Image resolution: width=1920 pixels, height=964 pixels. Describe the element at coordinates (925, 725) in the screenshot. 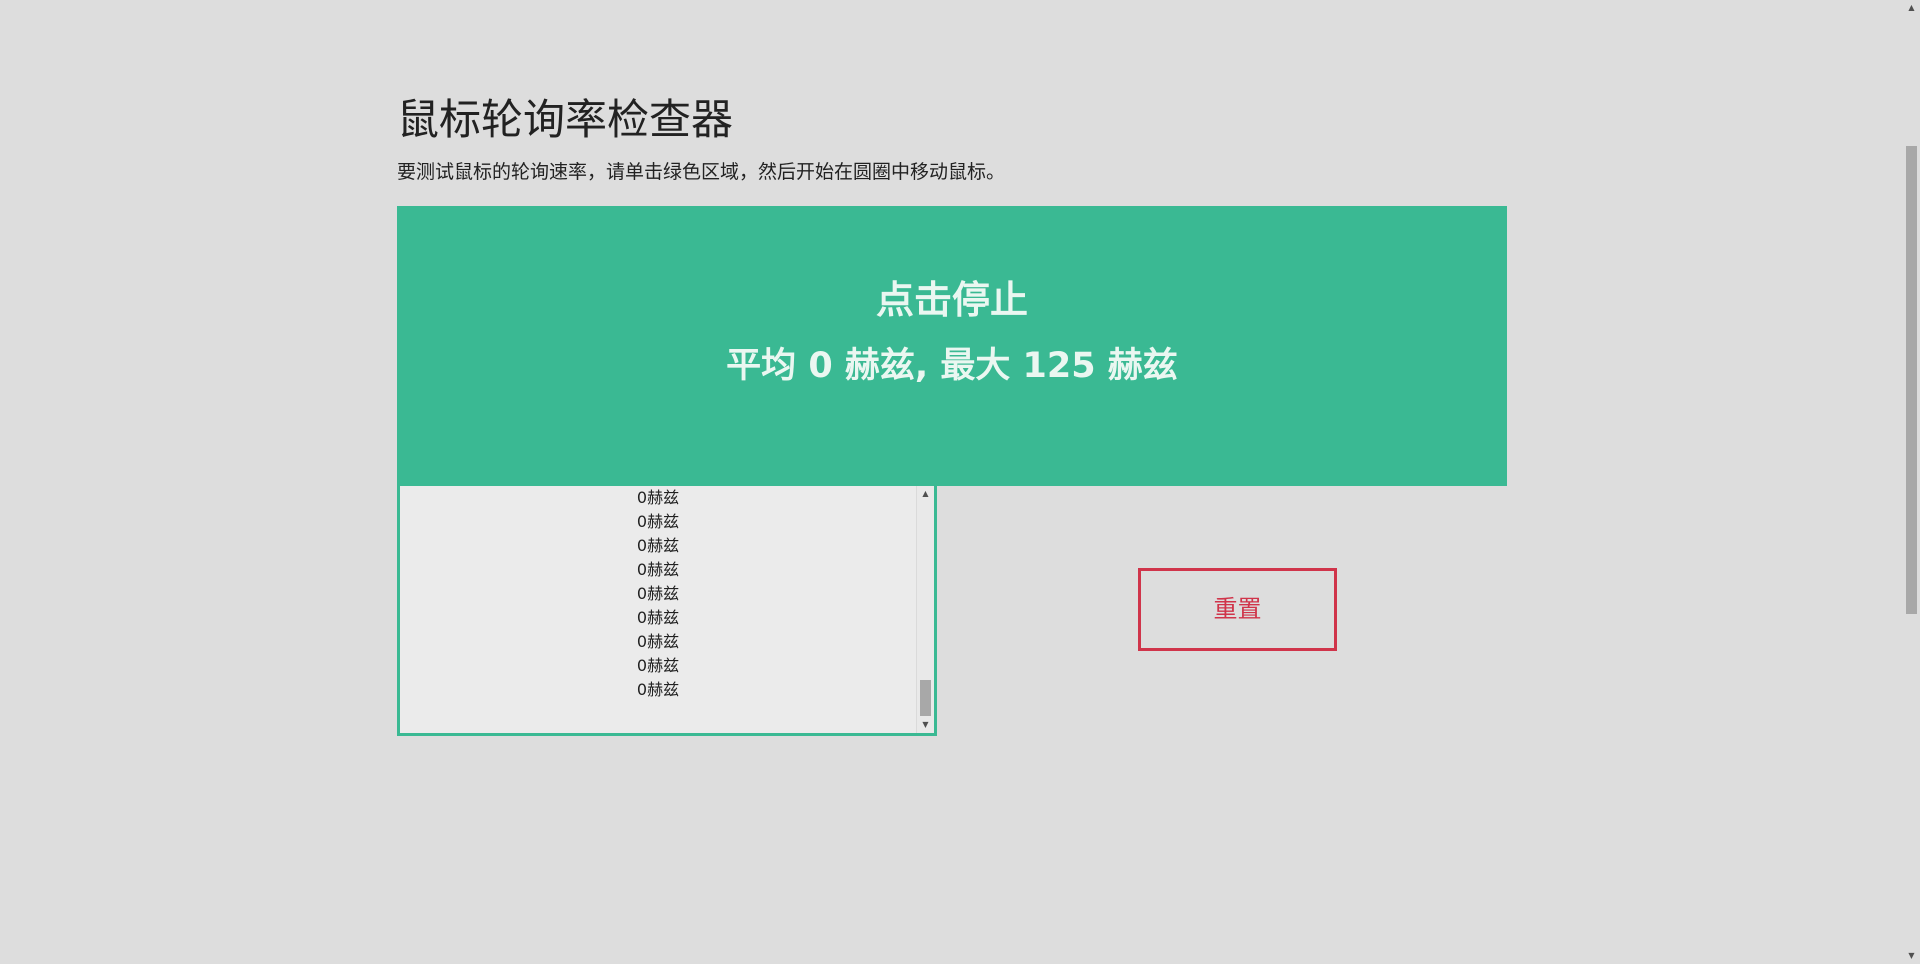

I see `scroll-down-icon: ▼` at that location.